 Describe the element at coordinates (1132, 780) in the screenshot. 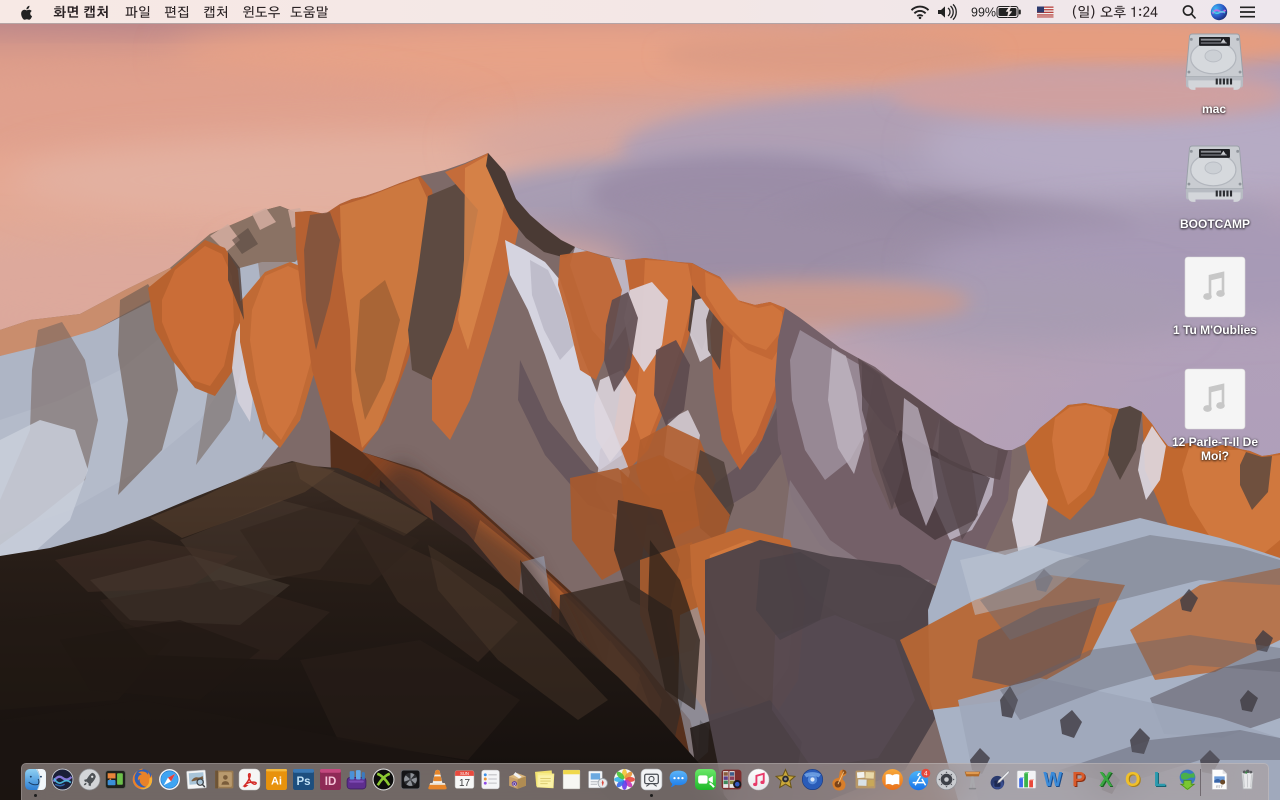

I see `svg-text: O` at that location.